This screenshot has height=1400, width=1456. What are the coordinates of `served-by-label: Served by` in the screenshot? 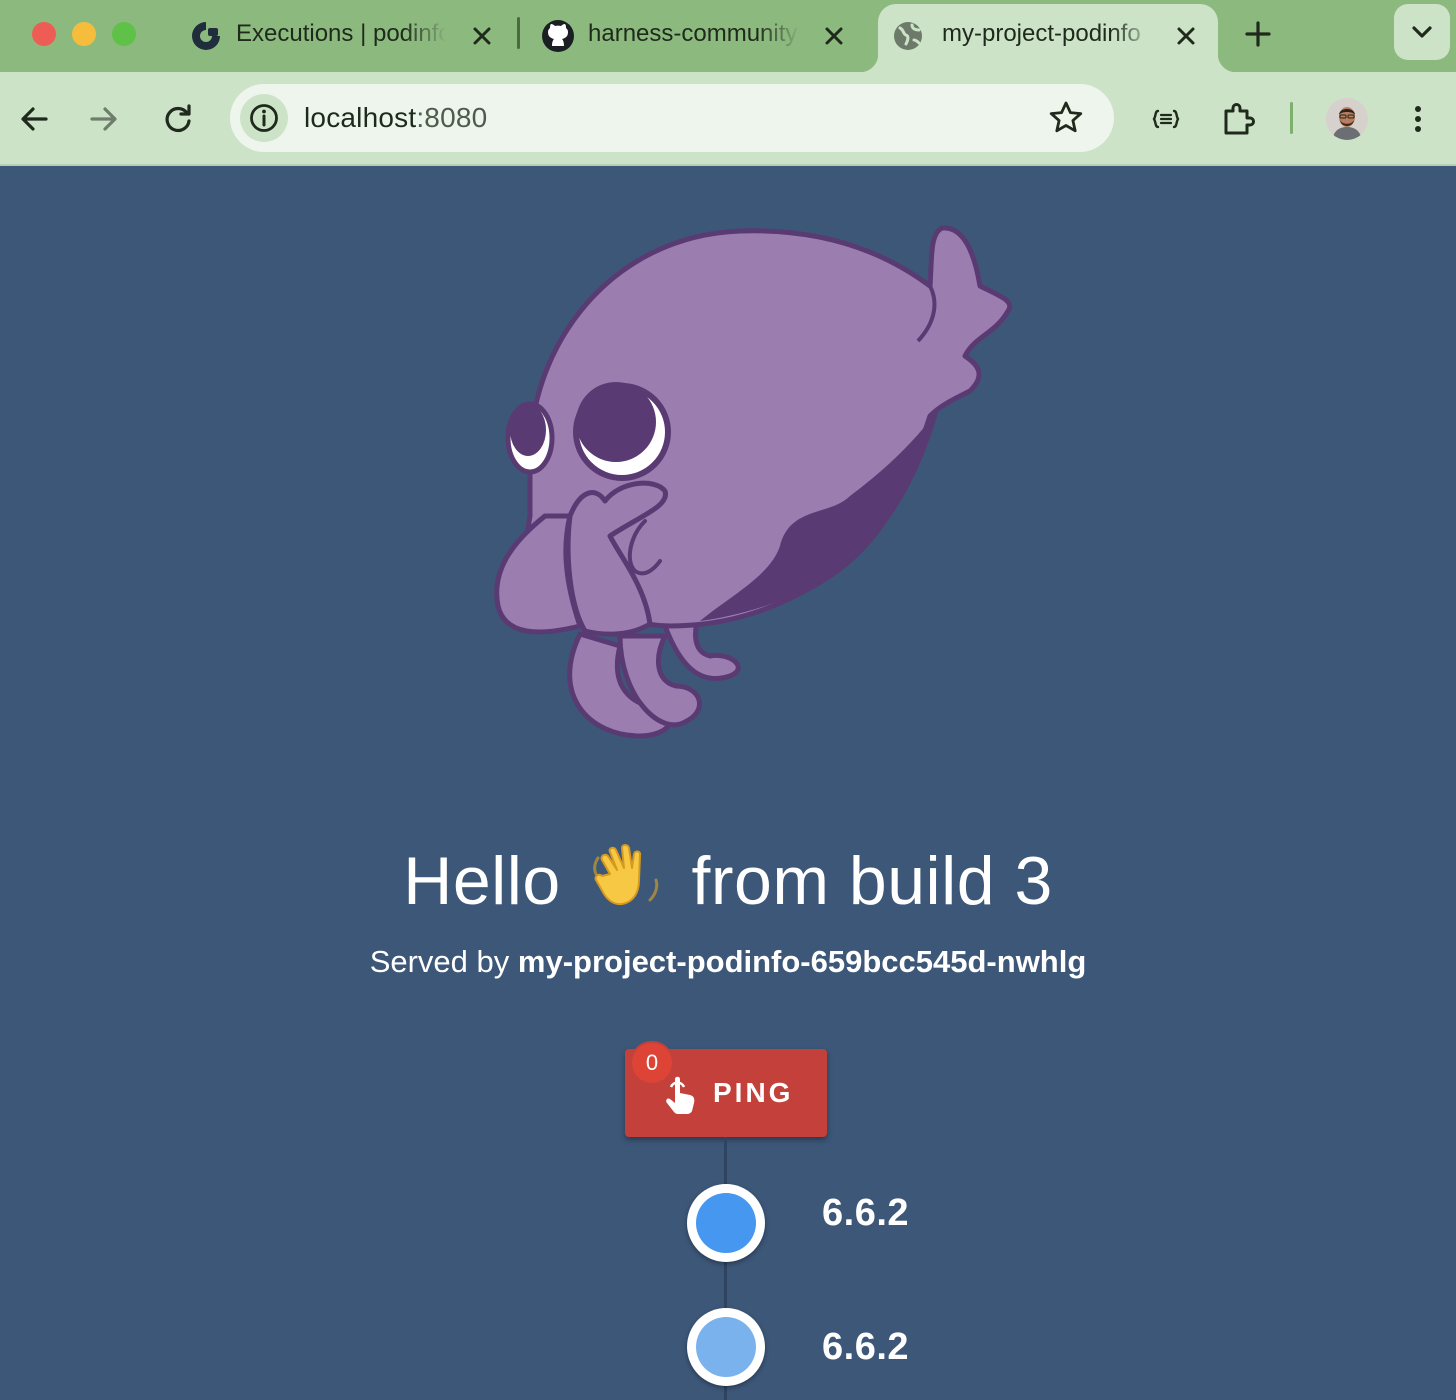 It's located at (439, 961).